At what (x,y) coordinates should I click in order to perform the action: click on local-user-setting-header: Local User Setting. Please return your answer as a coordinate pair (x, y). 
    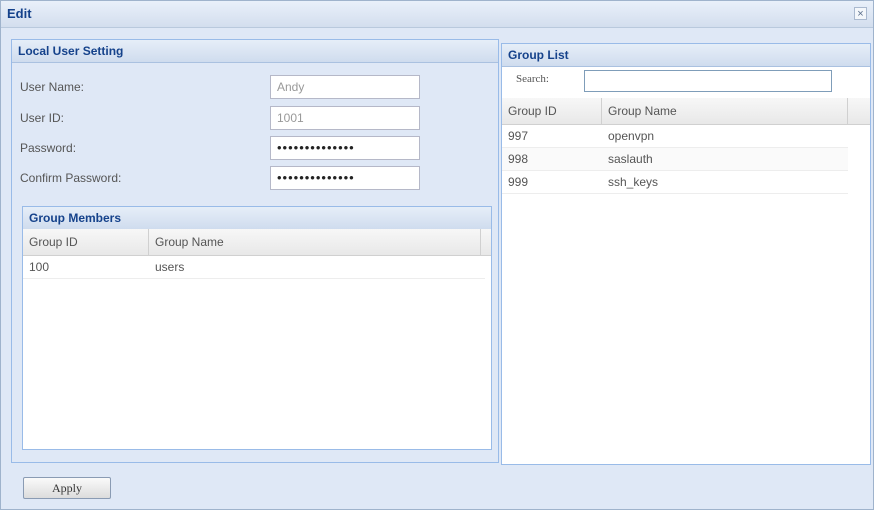
    Looking at the image, I should click on (255, 51).